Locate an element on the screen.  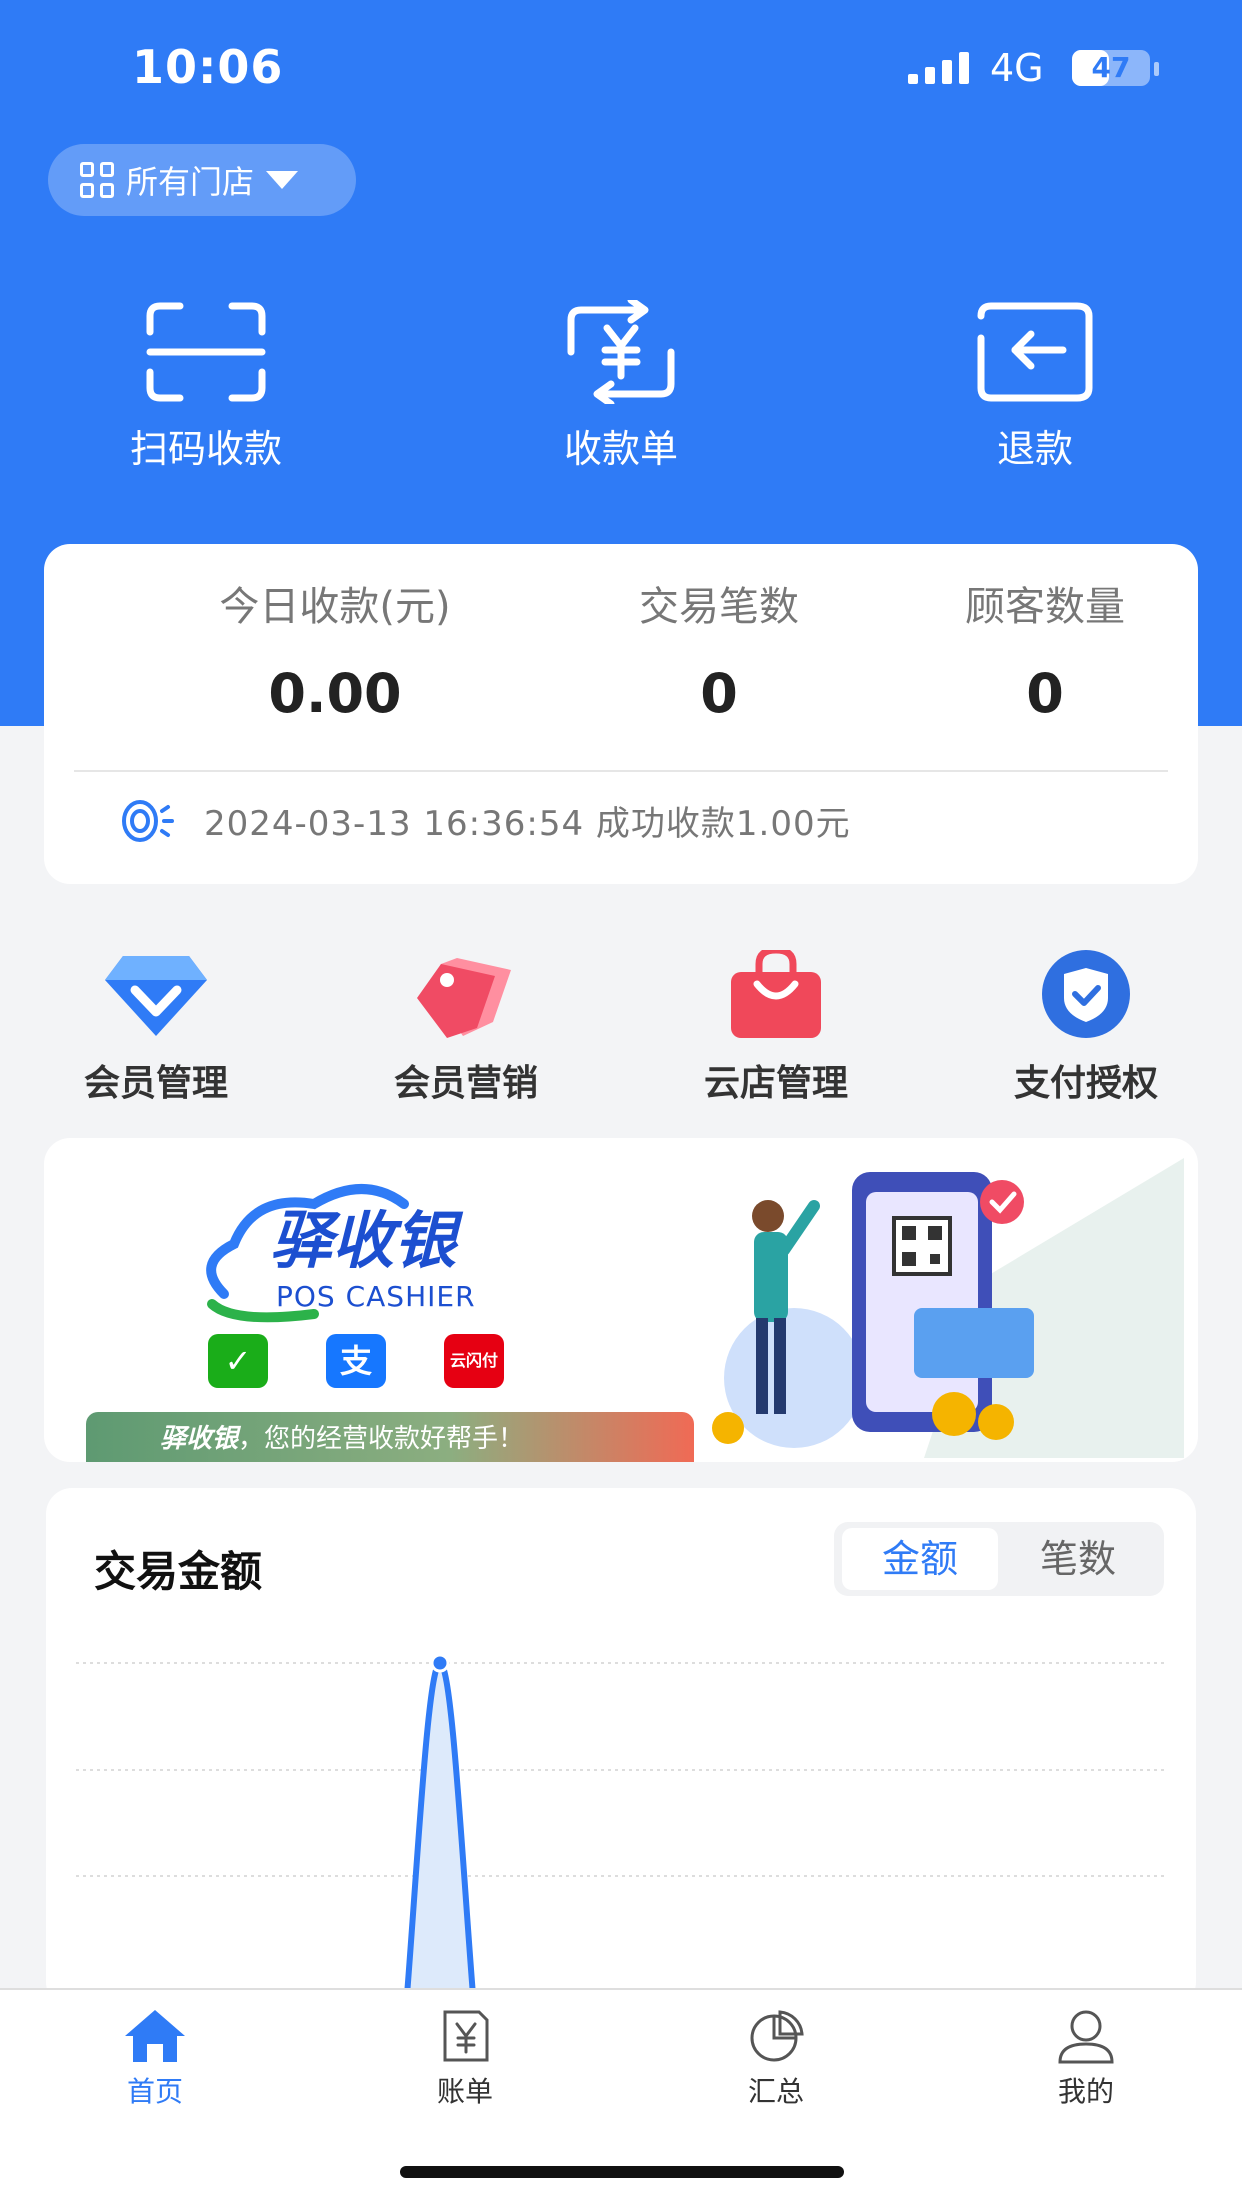
payment-authorization-button: 支付授权 is located at coordinates (1086, 1028).